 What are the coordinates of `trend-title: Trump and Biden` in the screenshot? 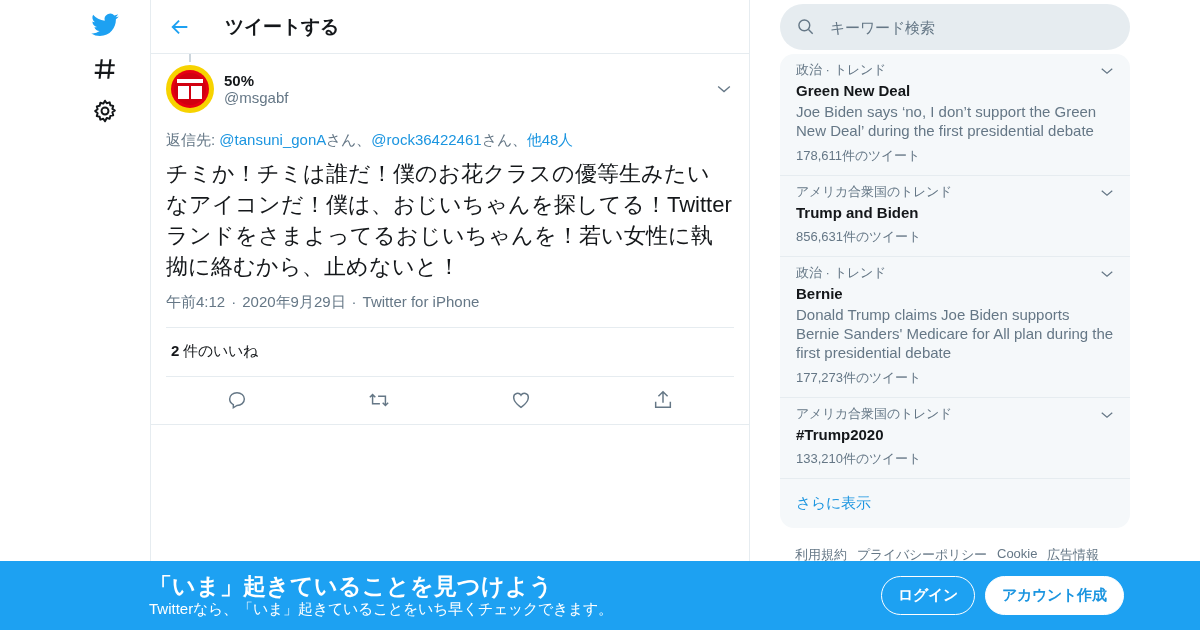 It's located at (955, 212).